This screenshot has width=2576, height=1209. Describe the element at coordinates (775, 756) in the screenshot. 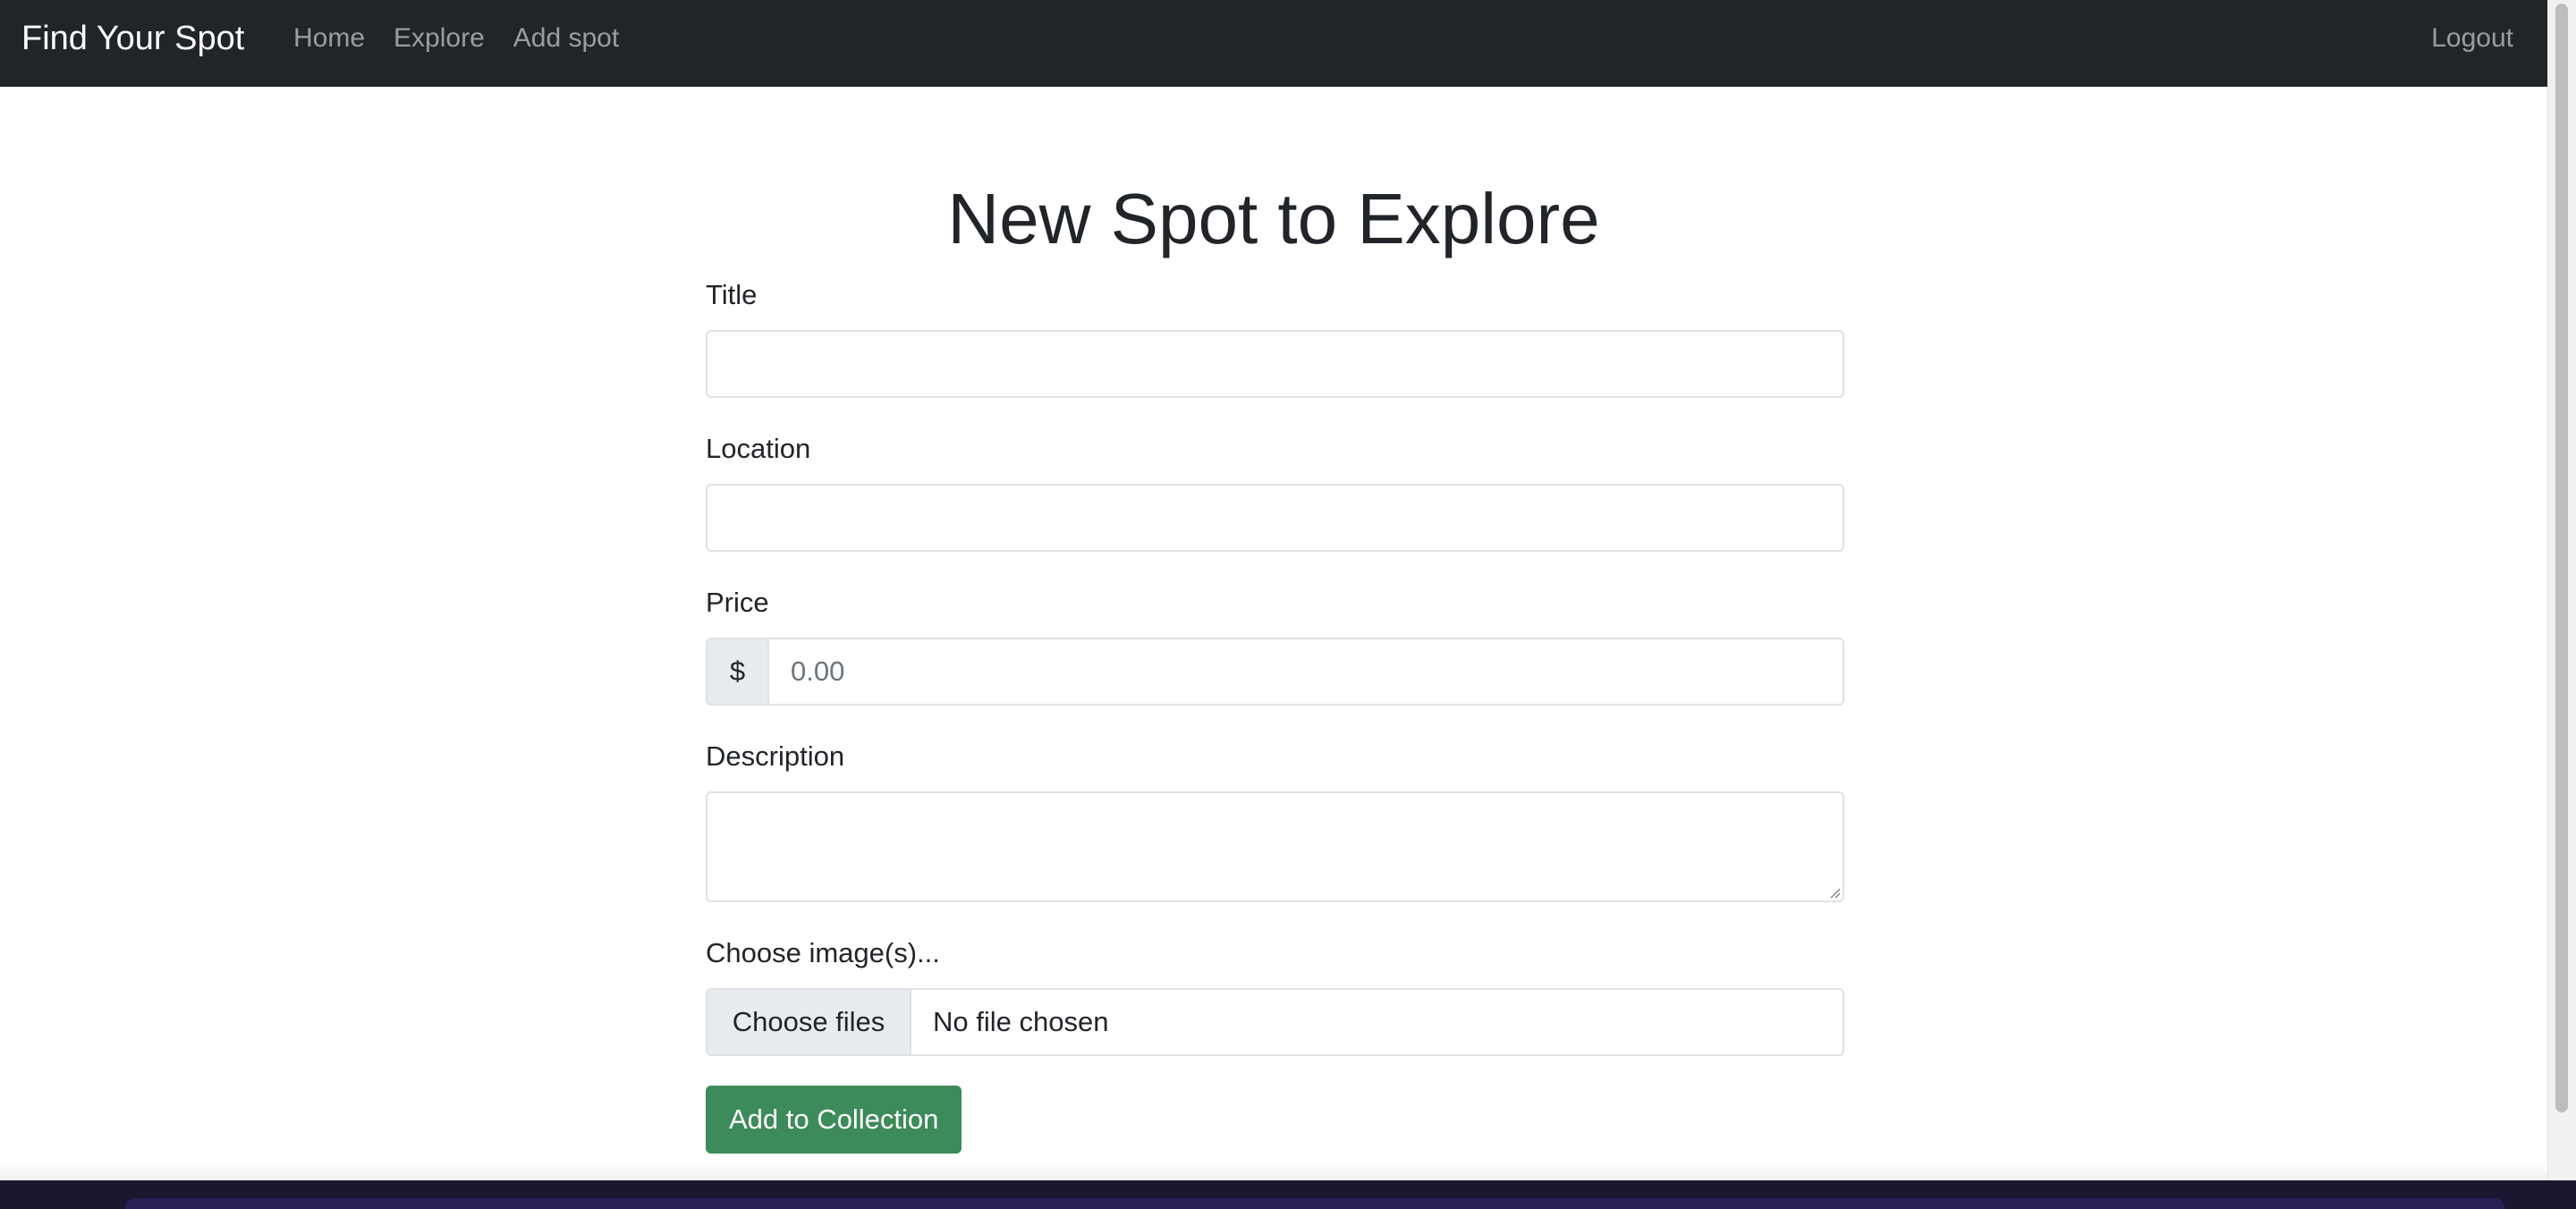

I see `description-label: Description` at that location.